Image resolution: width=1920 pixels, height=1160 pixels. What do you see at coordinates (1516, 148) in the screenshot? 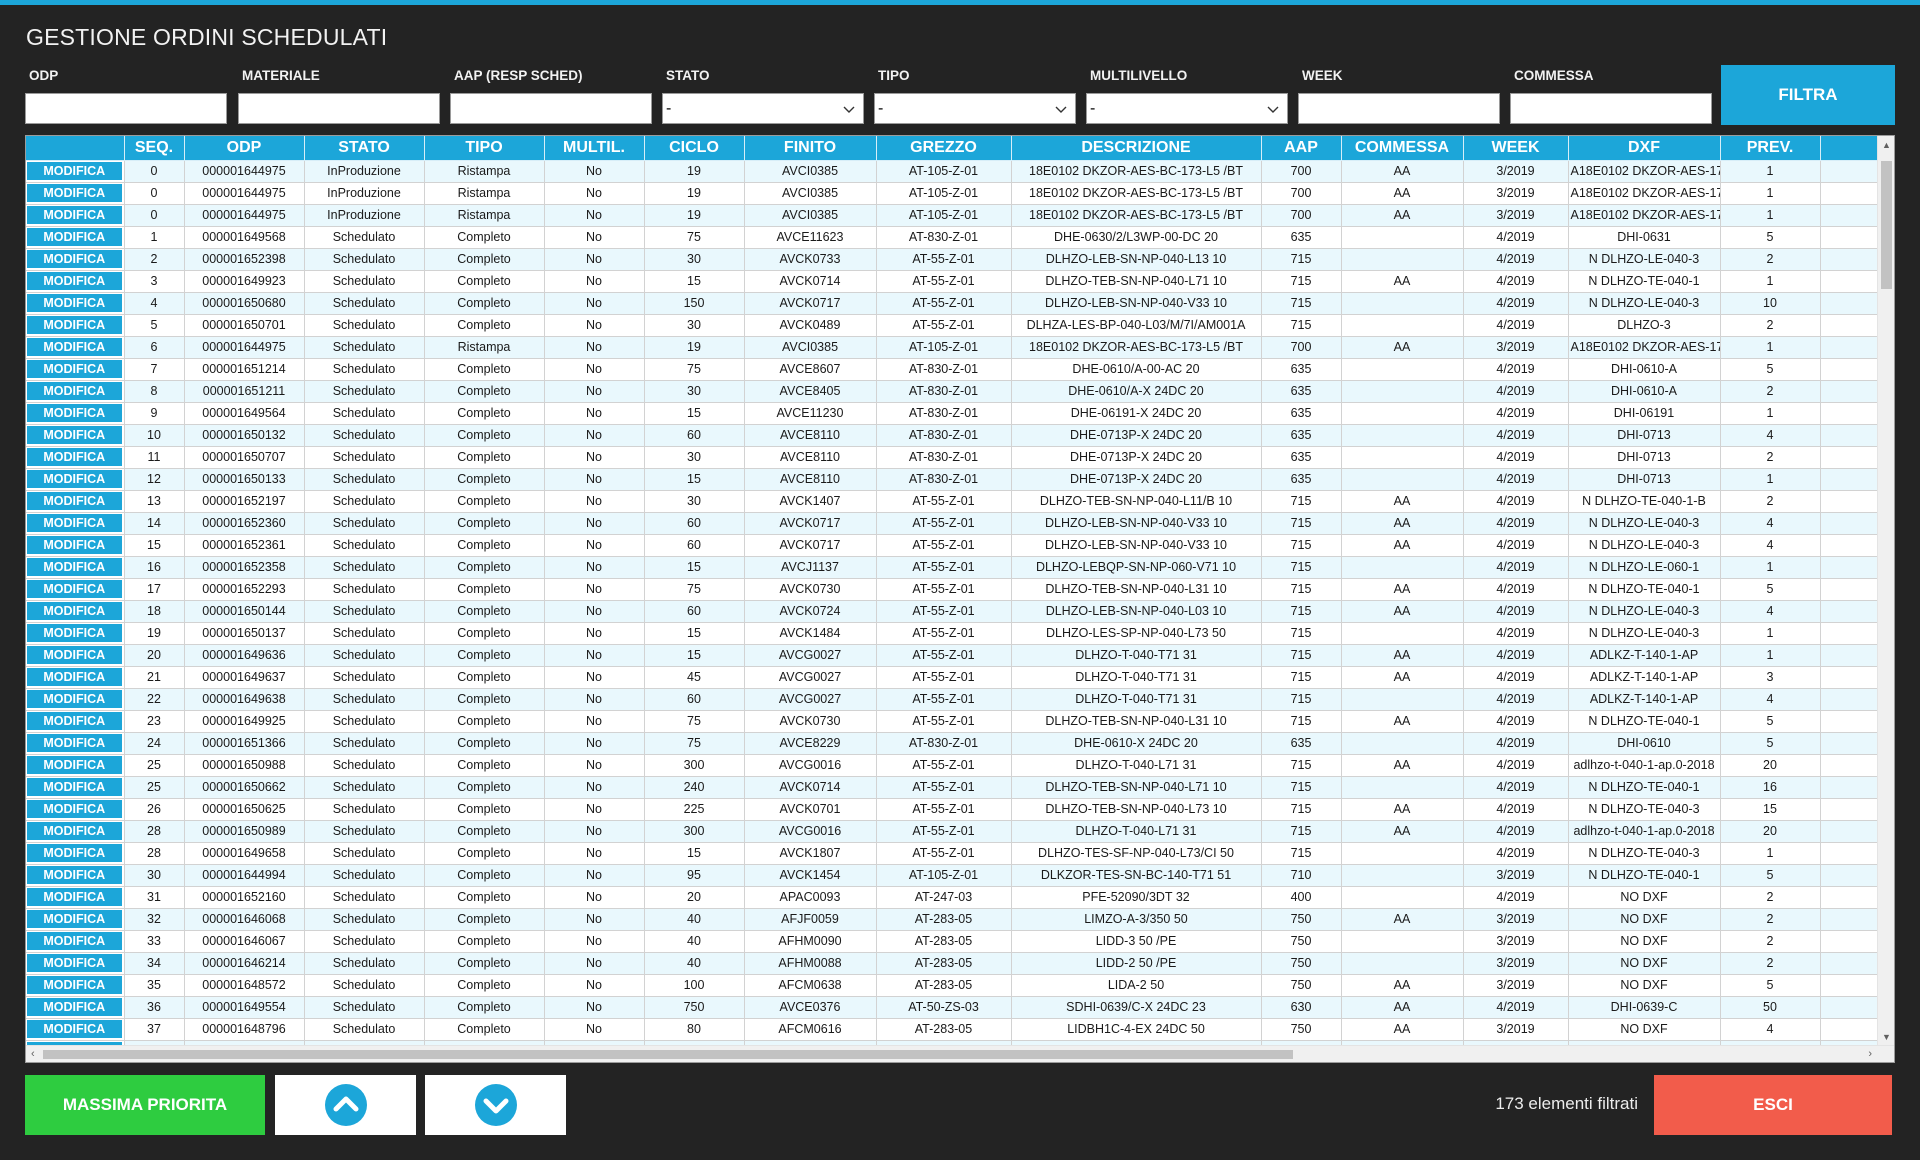
I see `column-header: WEEK` at bounding box center [1516, 148].